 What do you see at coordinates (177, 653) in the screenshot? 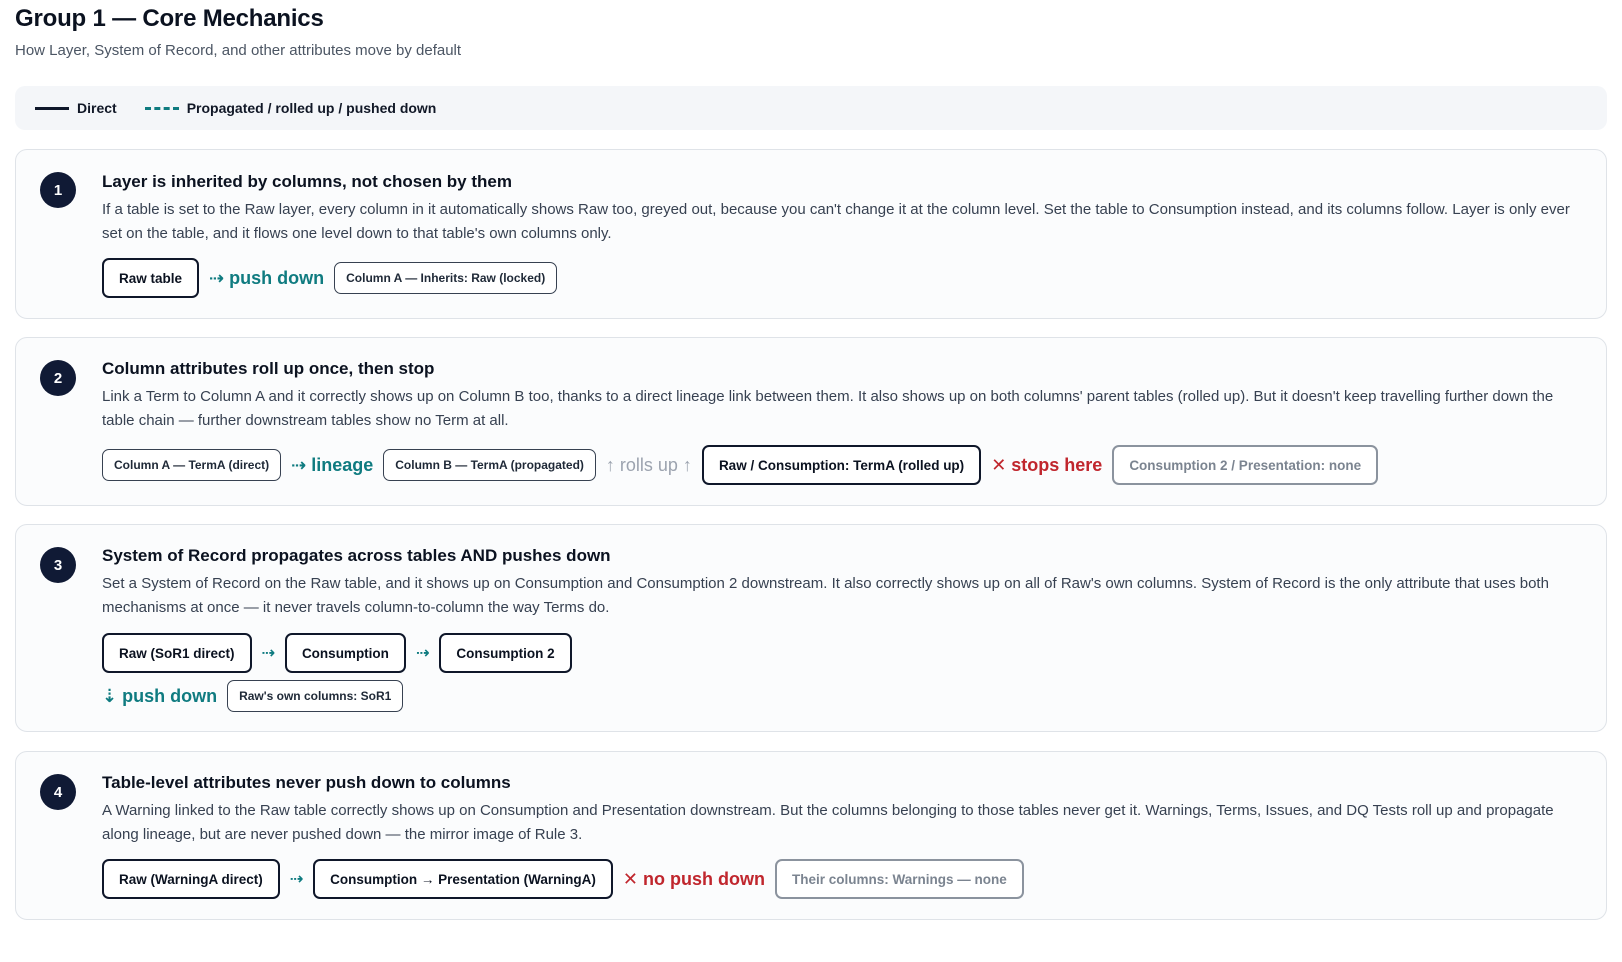
I see `flow-node-raw: Raw (SoR1 direct)` at bounding box center [177, 653].